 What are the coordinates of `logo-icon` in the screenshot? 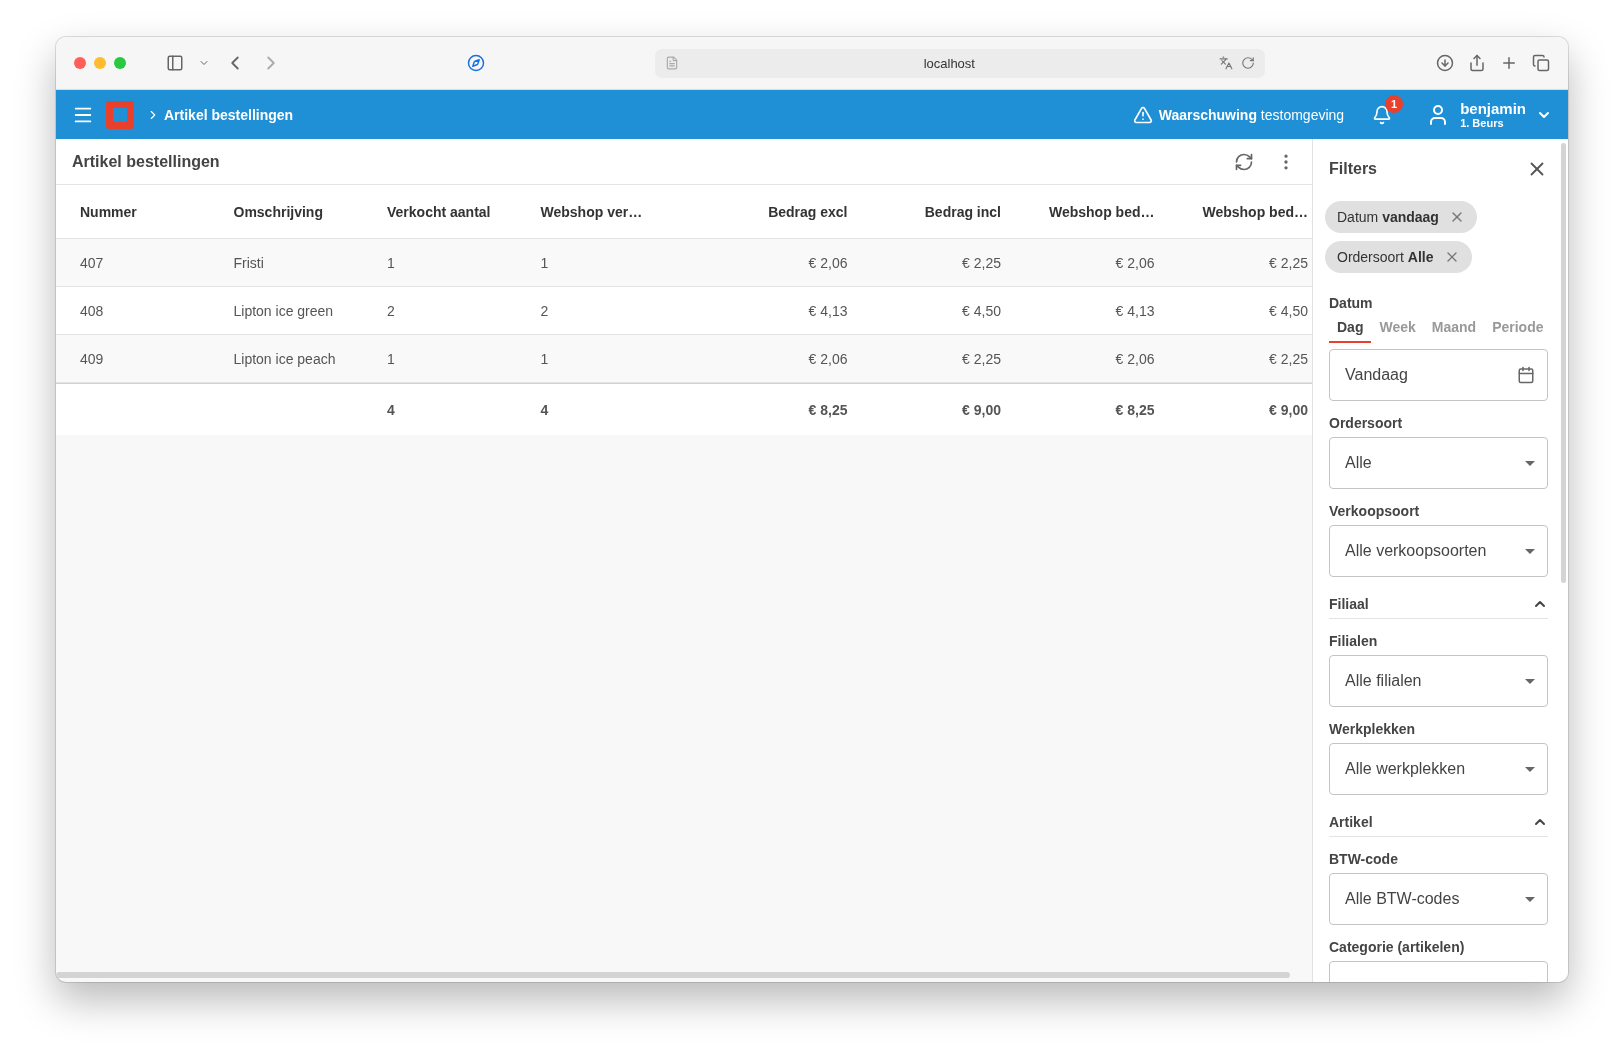 It's located at (120, 114).